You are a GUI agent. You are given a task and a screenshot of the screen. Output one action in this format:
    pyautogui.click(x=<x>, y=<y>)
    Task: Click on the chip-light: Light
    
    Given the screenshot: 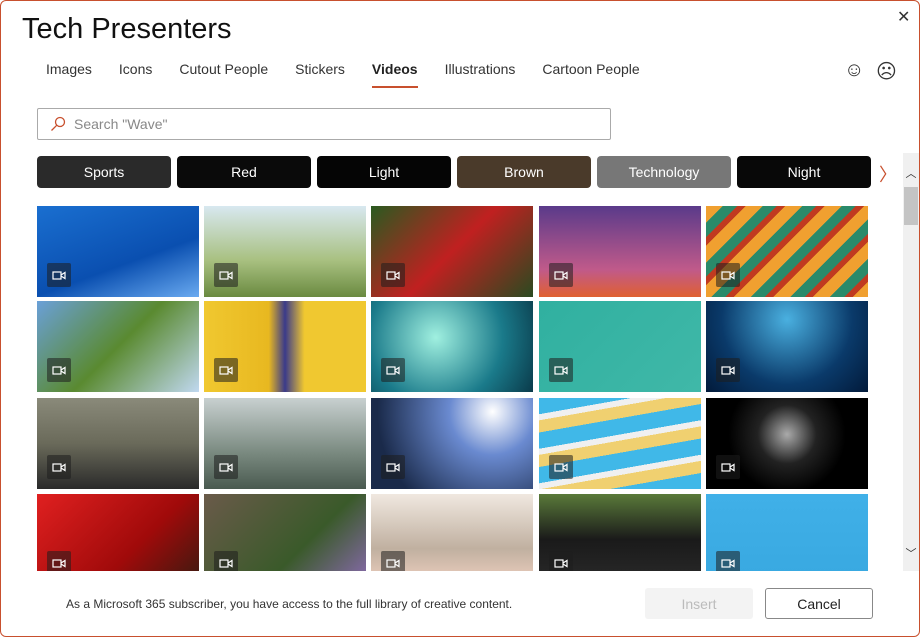 What is the action you would take?
    pyautogui.click(x=384, y=172)
    